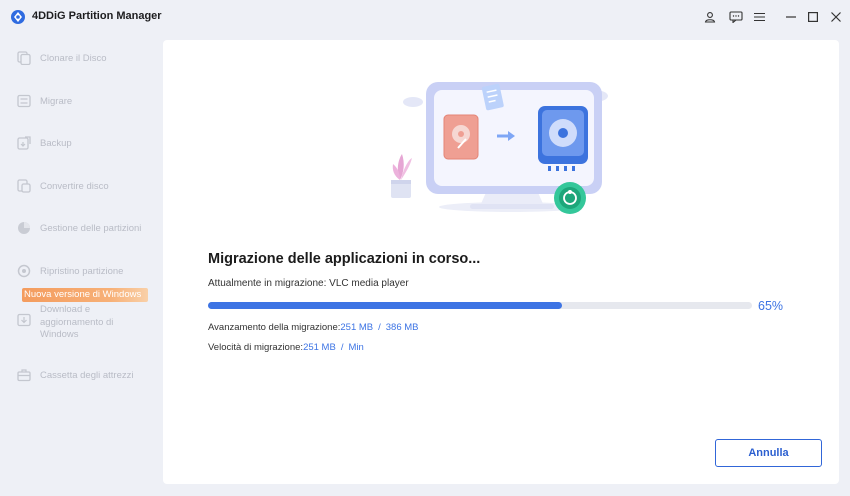 This screenshot has height=496, width=850. What do you see at coordinates (87, 375) in the screenshot?
I see `sidebar-item-label: Cassetta degli attrezzi` at bounding box center [87, 375].